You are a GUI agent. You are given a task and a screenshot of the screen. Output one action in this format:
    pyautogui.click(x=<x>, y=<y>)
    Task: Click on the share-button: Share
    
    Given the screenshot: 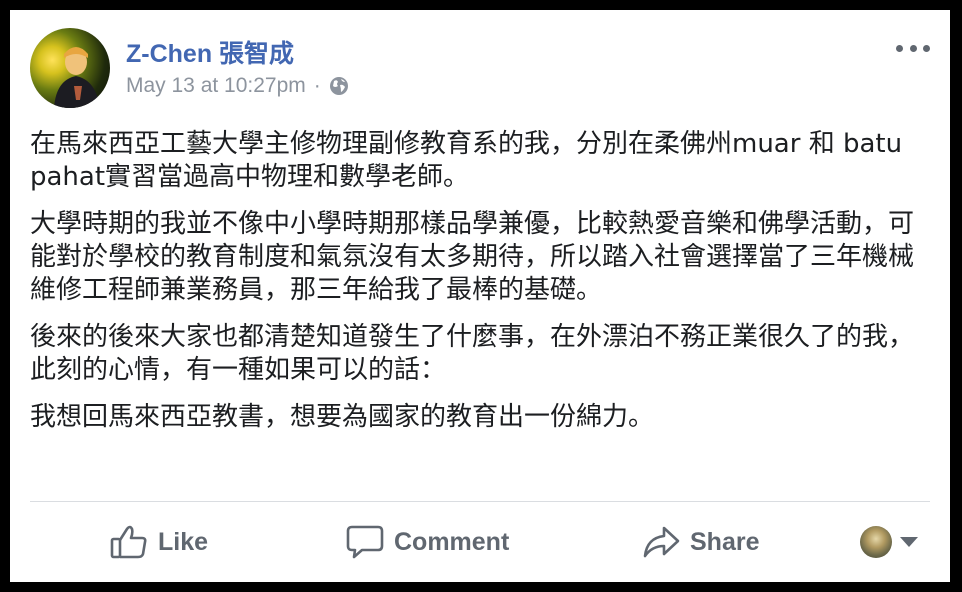 What is the action you would take?
    pyautogui.click(x=700, y=542)
    